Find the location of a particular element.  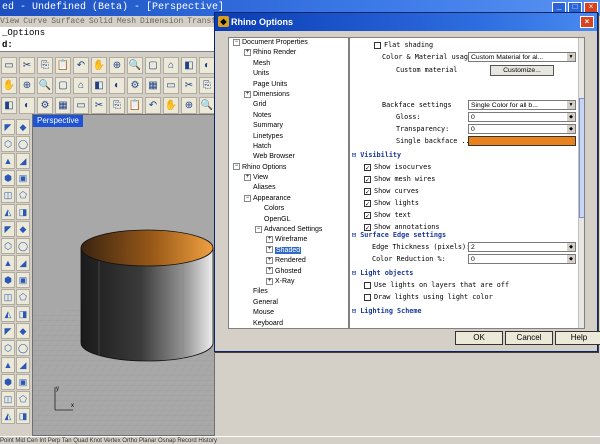

edge-thickness-input: 2 ◆ is located at coordinates (522, 247).